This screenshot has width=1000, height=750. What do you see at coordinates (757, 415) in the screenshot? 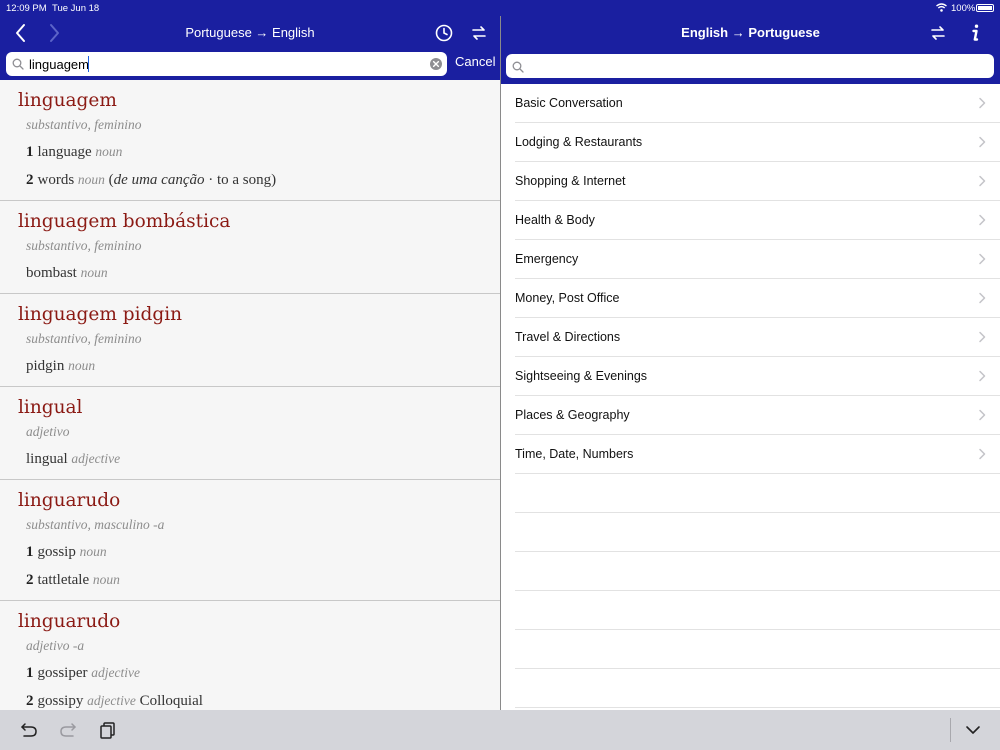
I see `category-item: Places & Geography` at bounding box center [757, 415].